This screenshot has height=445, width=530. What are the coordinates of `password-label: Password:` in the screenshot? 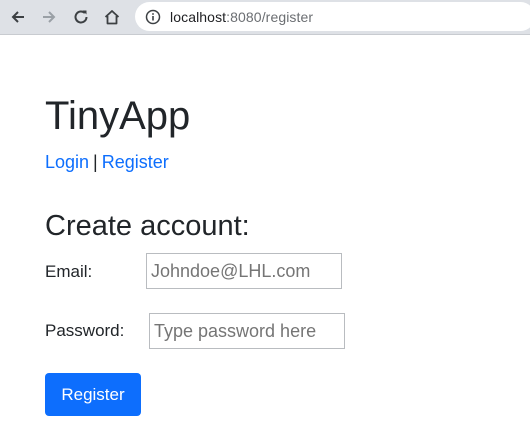 It's located at (85, 330).